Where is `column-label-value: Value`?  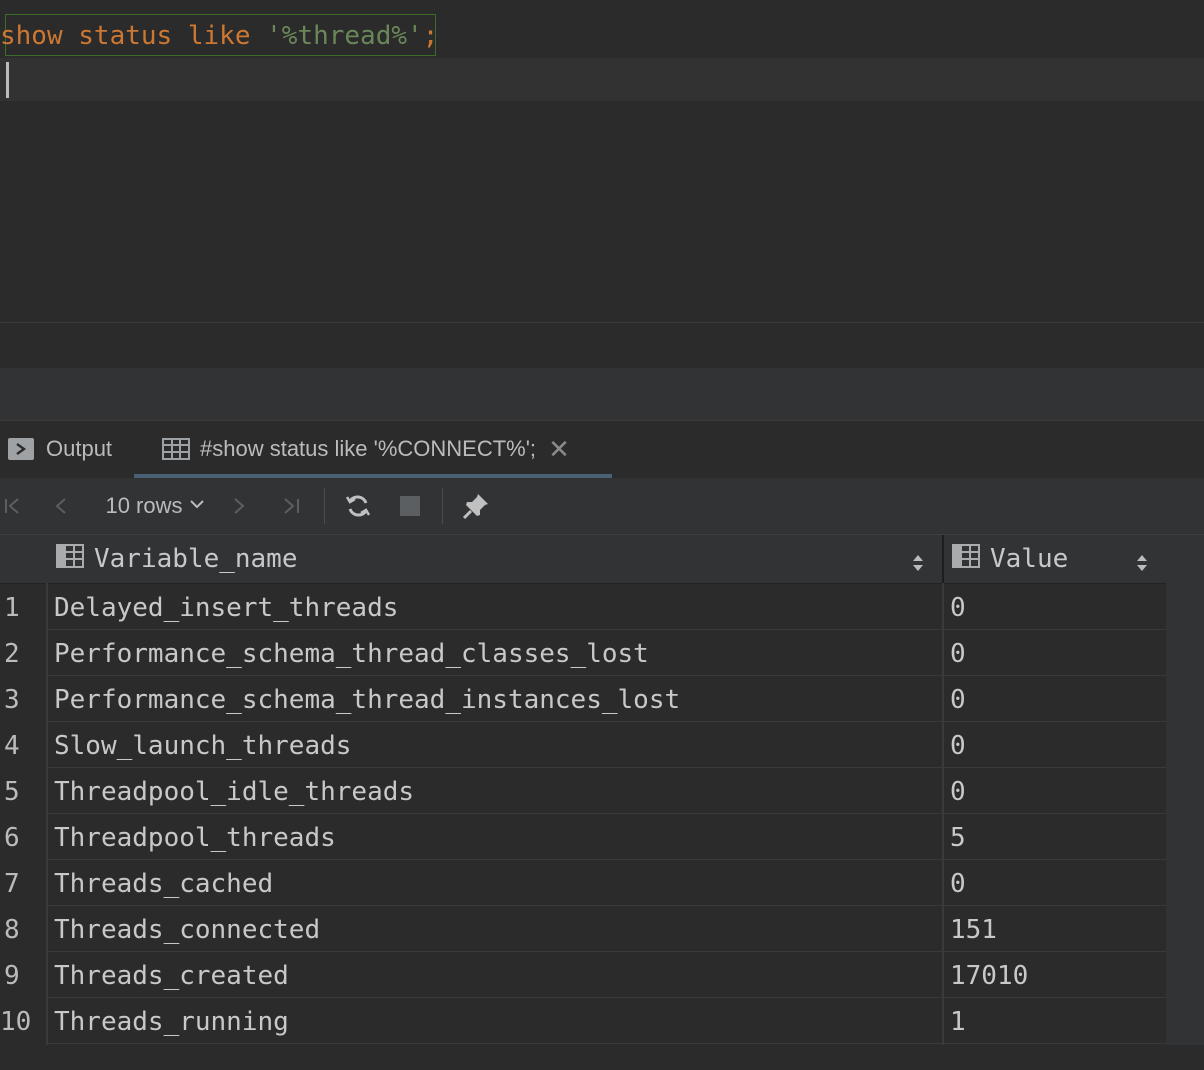 column-label-value: Value is located at coordinates (1029, 559).